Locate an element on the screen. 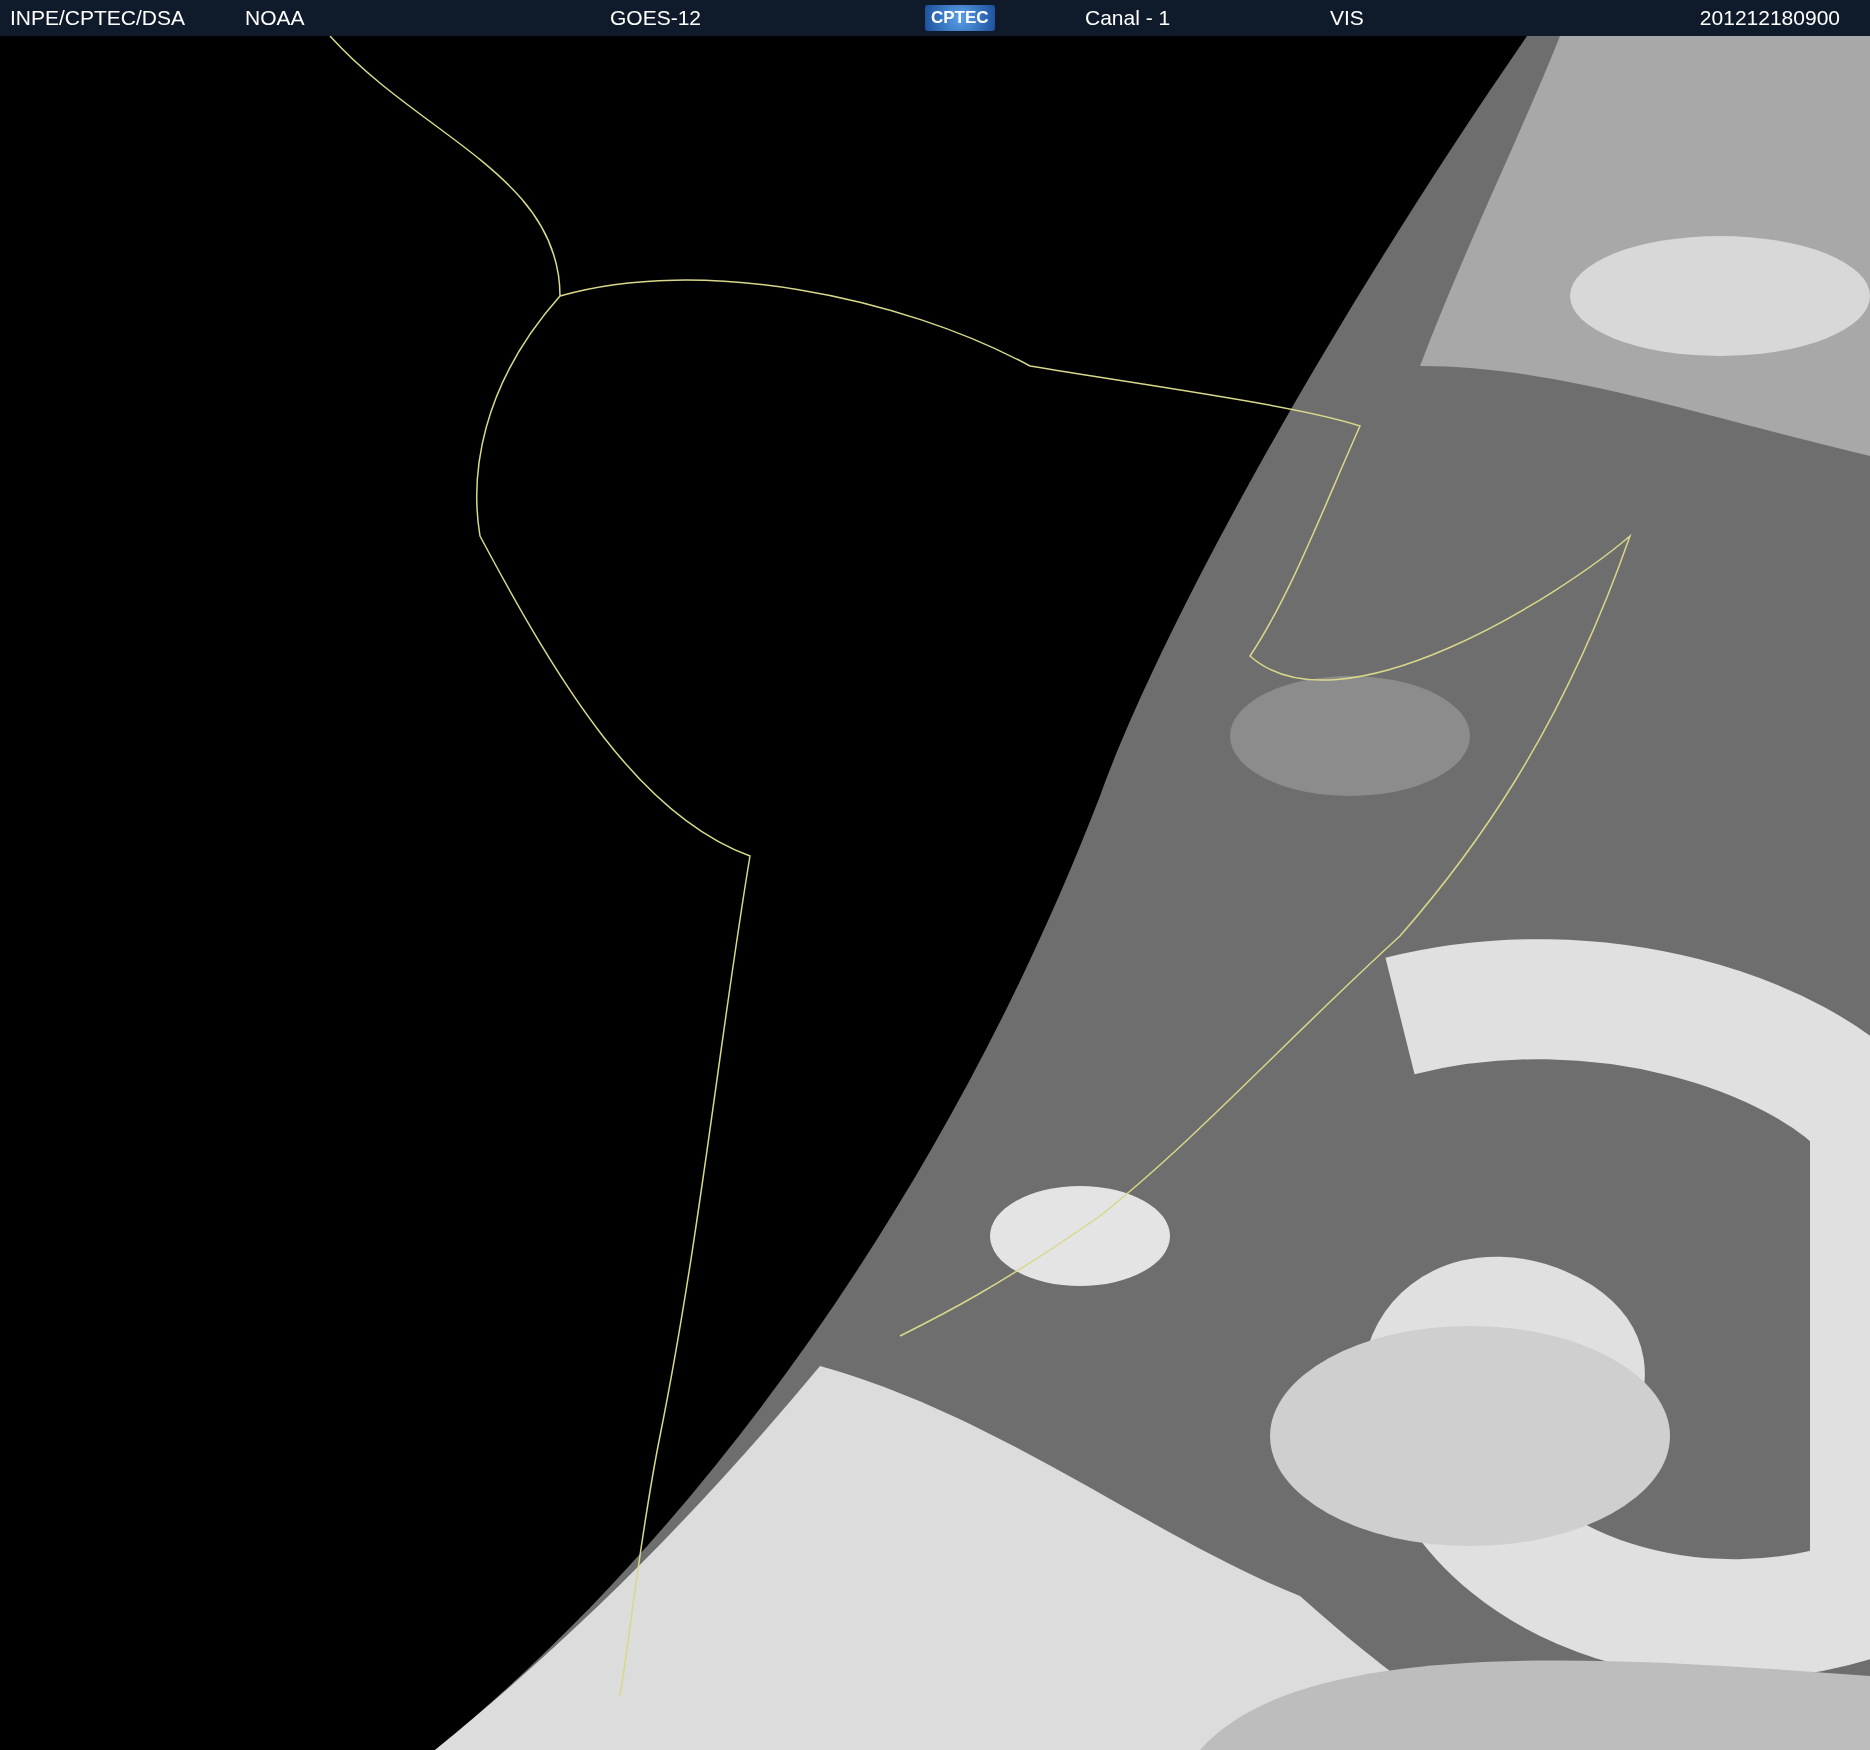 The image size is (1870, 1750). agency-logo: CPTEC is located at coordinates (960, 18).